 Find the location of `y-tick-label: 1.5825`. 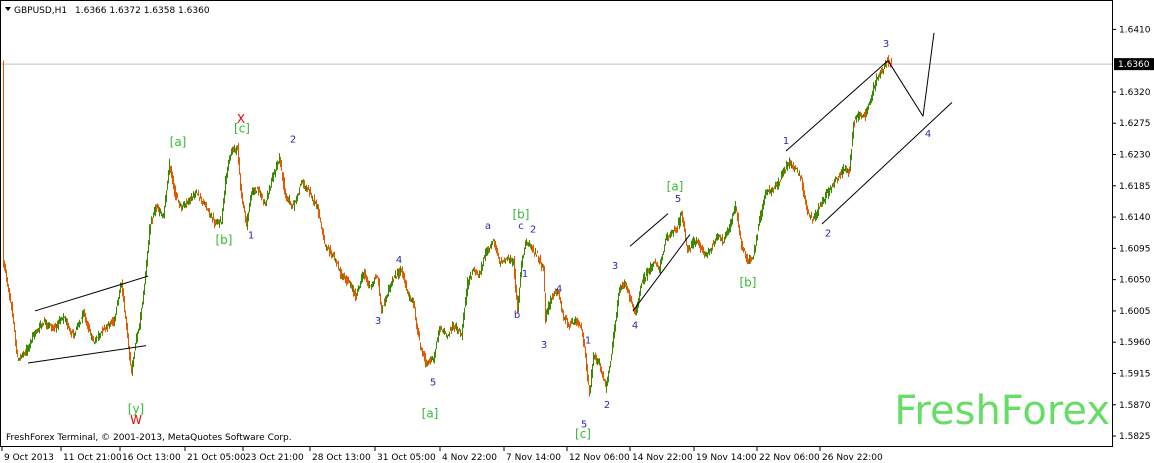

y-tick-label: 1.5825 is located at coordinates (1135, 437).